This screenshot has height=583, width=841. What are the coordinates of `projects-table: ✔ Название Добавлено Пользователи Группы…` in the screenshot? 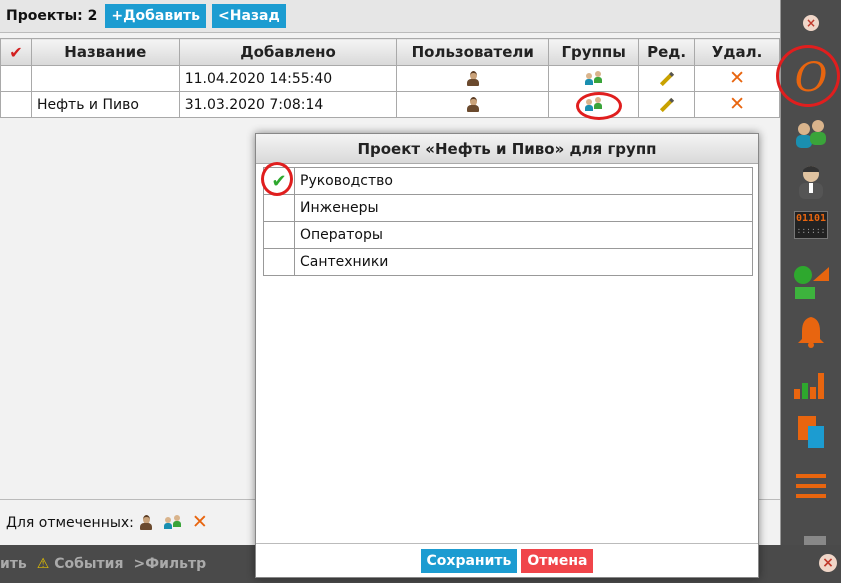 It's located at (390, 78).